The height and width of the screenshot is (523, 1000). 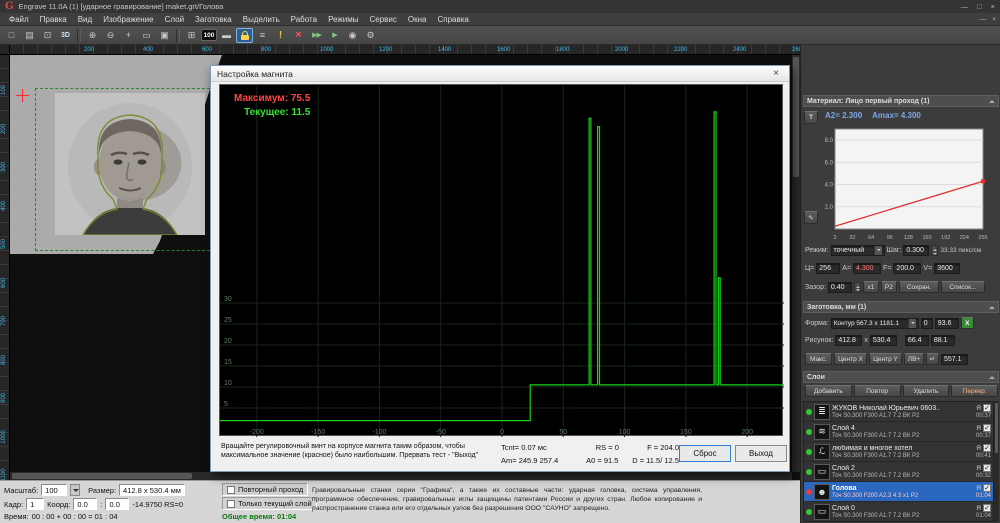 What do you see at coordinates (883, 340) in the screenshot?
I see `picture-height-input: 530.4` at bounding box center [883, 340].